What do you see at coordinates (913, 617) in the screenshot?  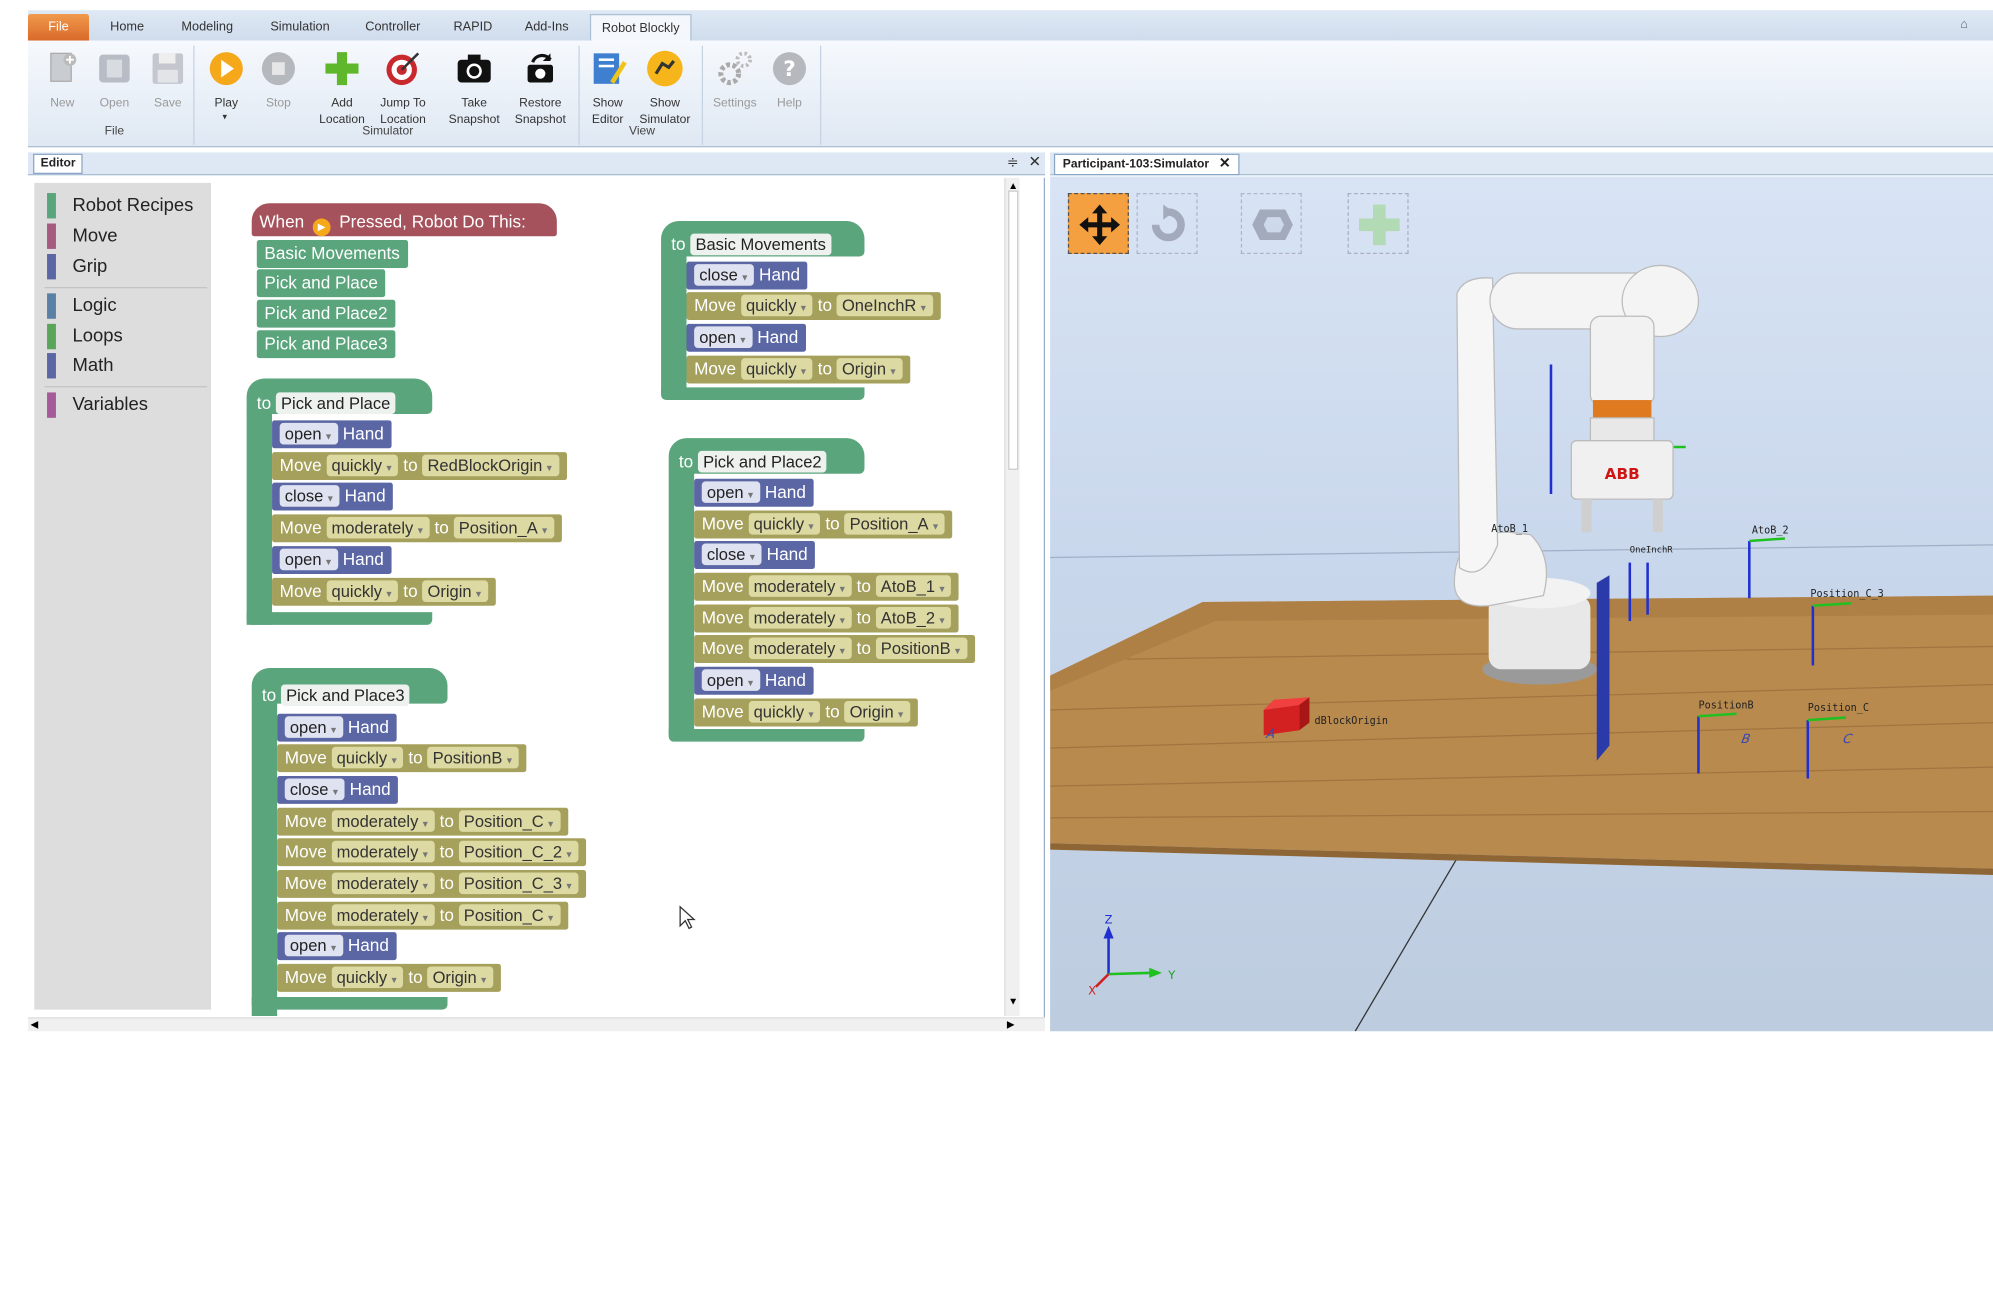 I see `location-dropdown: AtoB_2 ▼` at bounding box center [913, 617].